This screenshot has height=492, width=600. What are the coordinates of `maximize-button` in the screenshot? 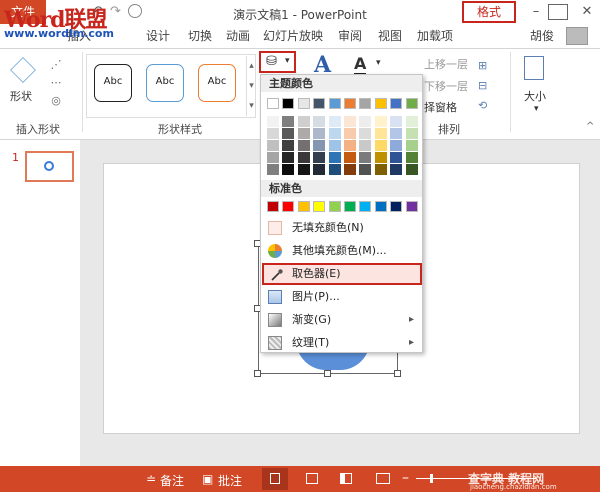 It's located at (558, 12).